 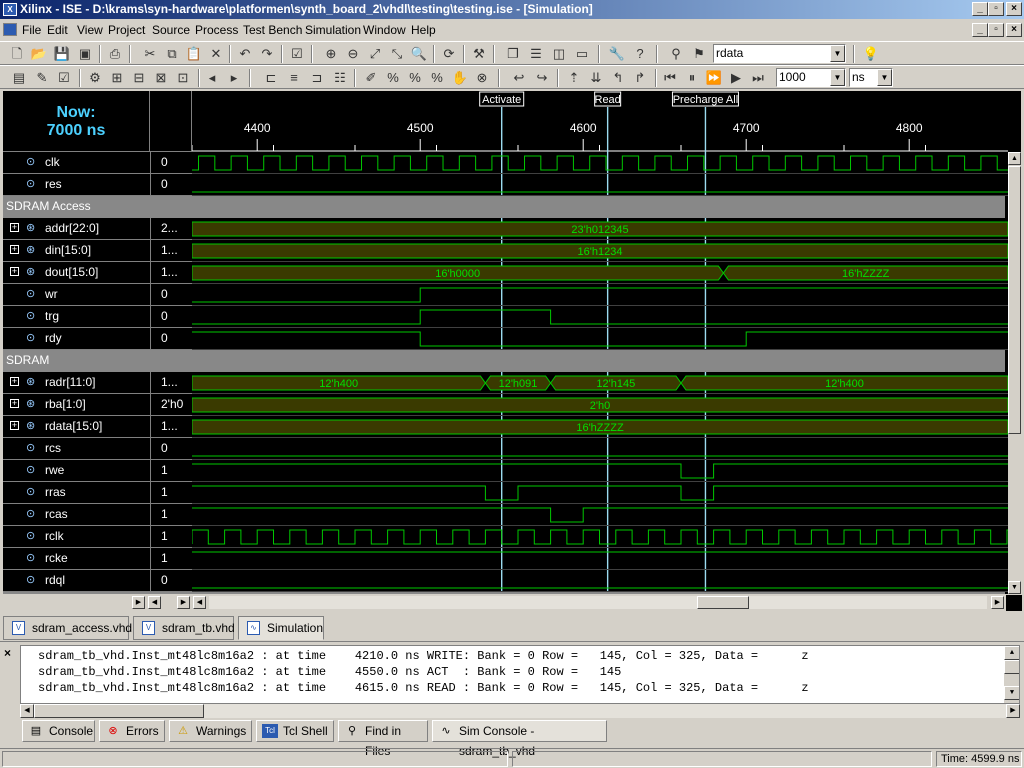 I want to click on horizontal-scroll-track, so click(x=598, y=602).